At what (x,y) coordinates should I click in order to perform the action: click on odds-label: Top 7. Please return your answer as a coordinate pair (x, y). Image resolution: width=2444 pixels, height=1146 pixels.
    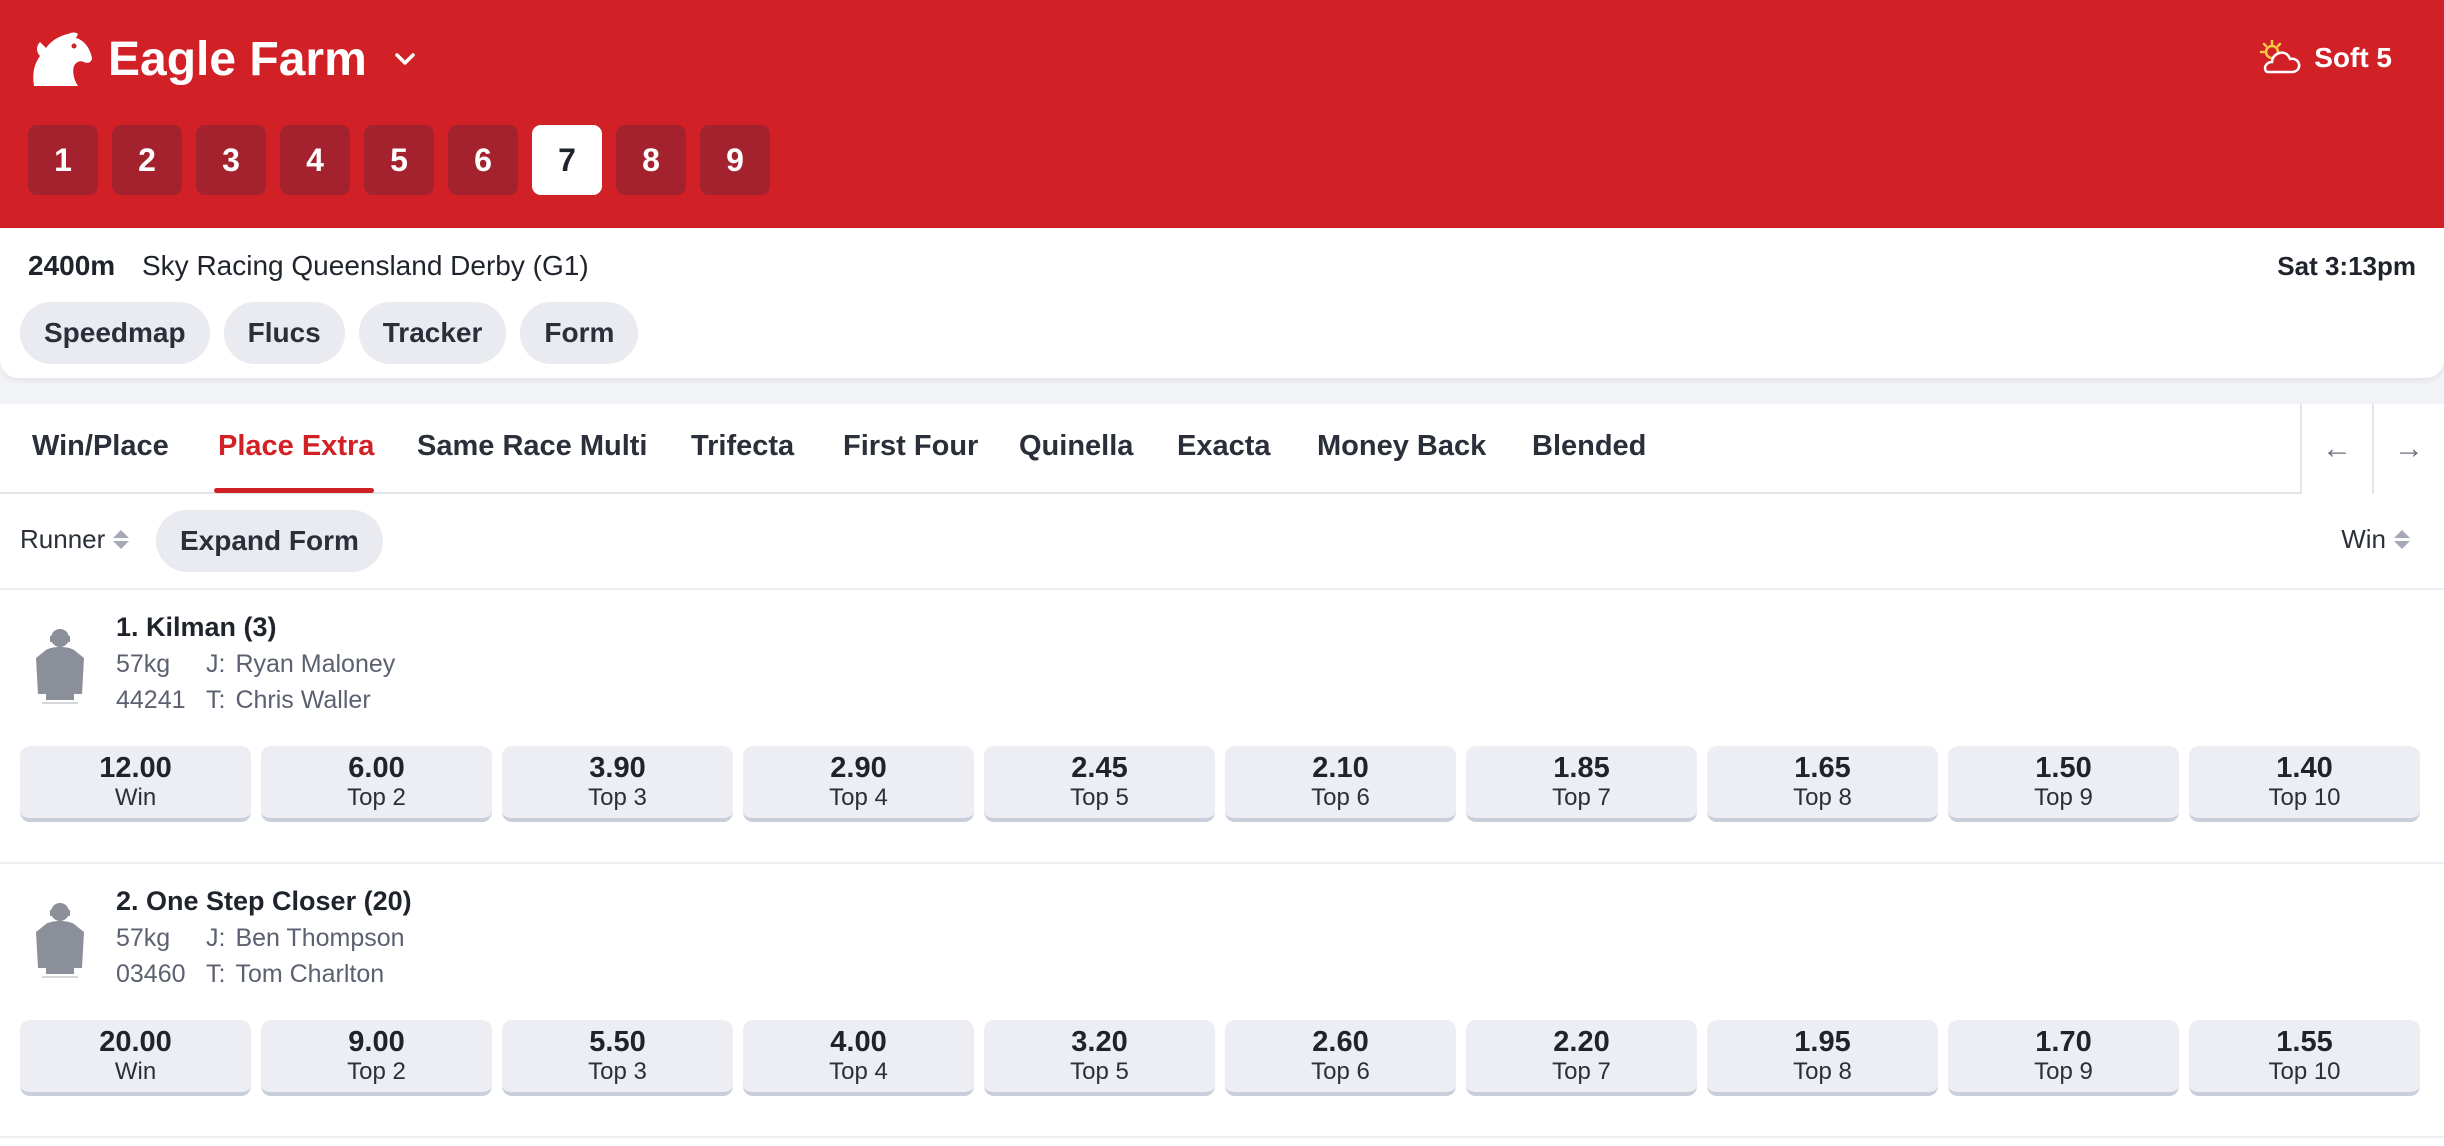
    Looking at the image, I should click on (1581, 797).